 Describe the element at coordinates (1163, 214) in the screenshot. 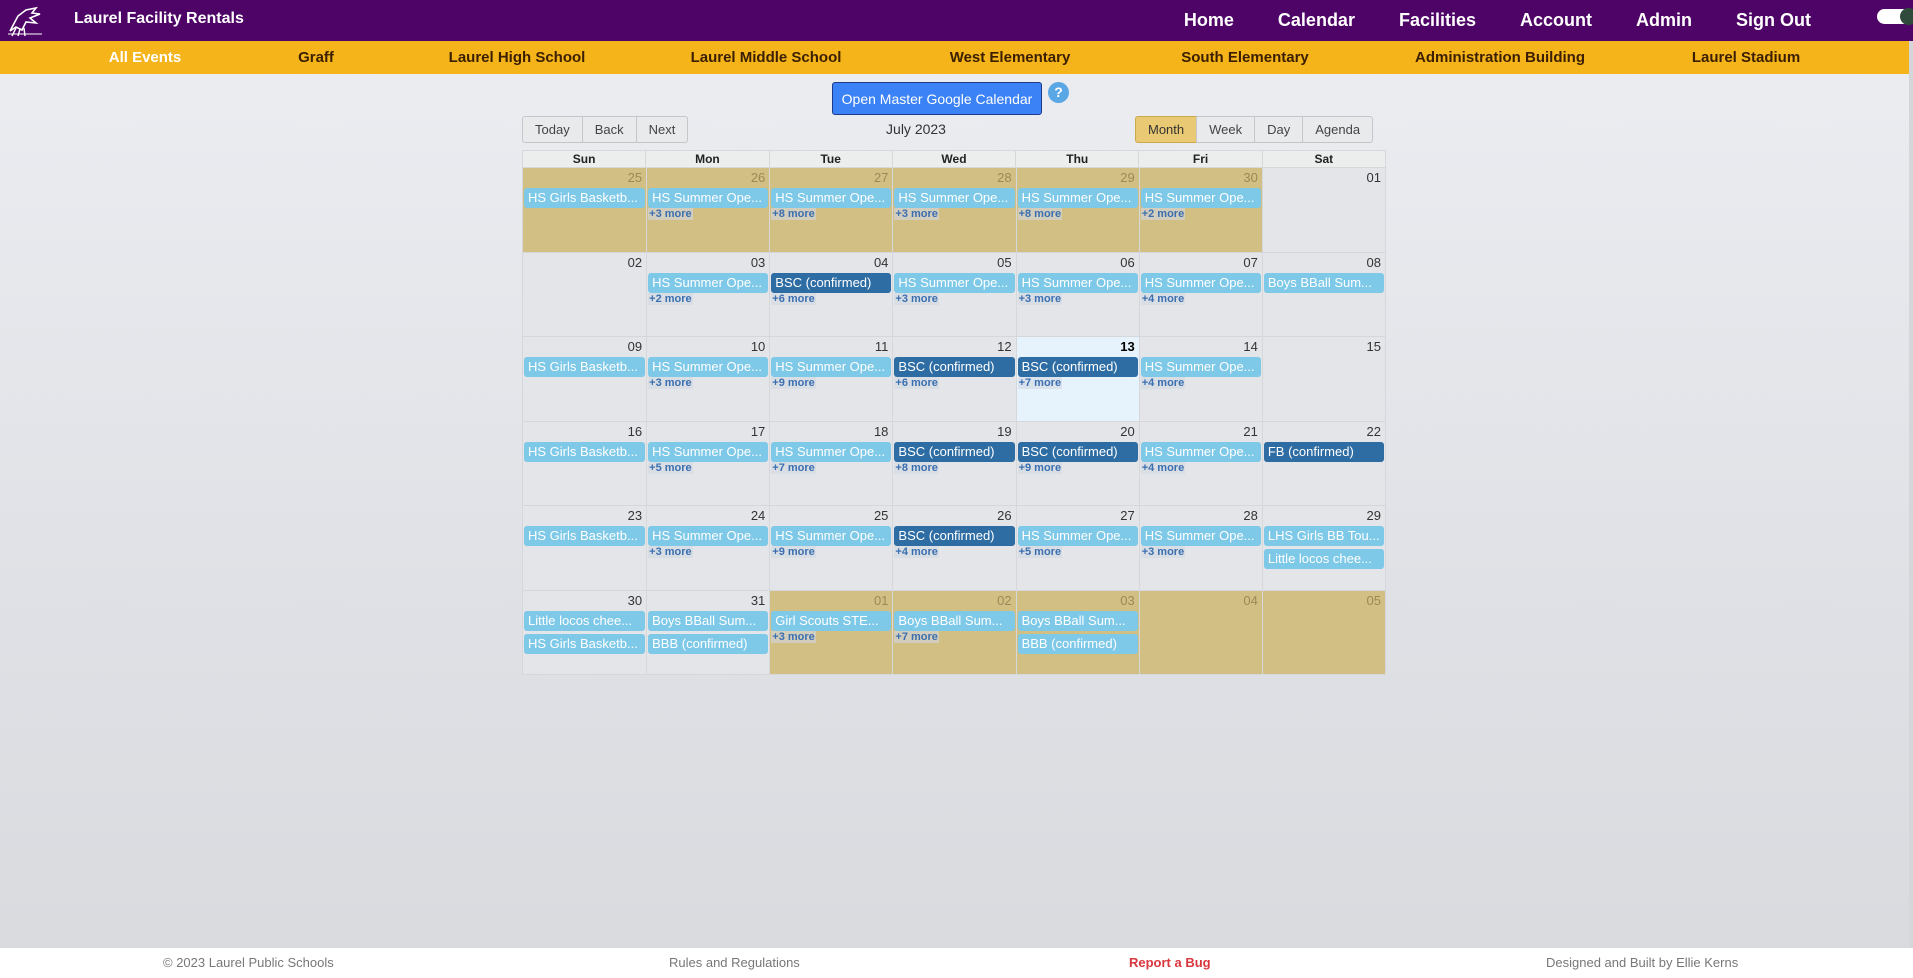

I see `show-more-link: +2 more` at that location.